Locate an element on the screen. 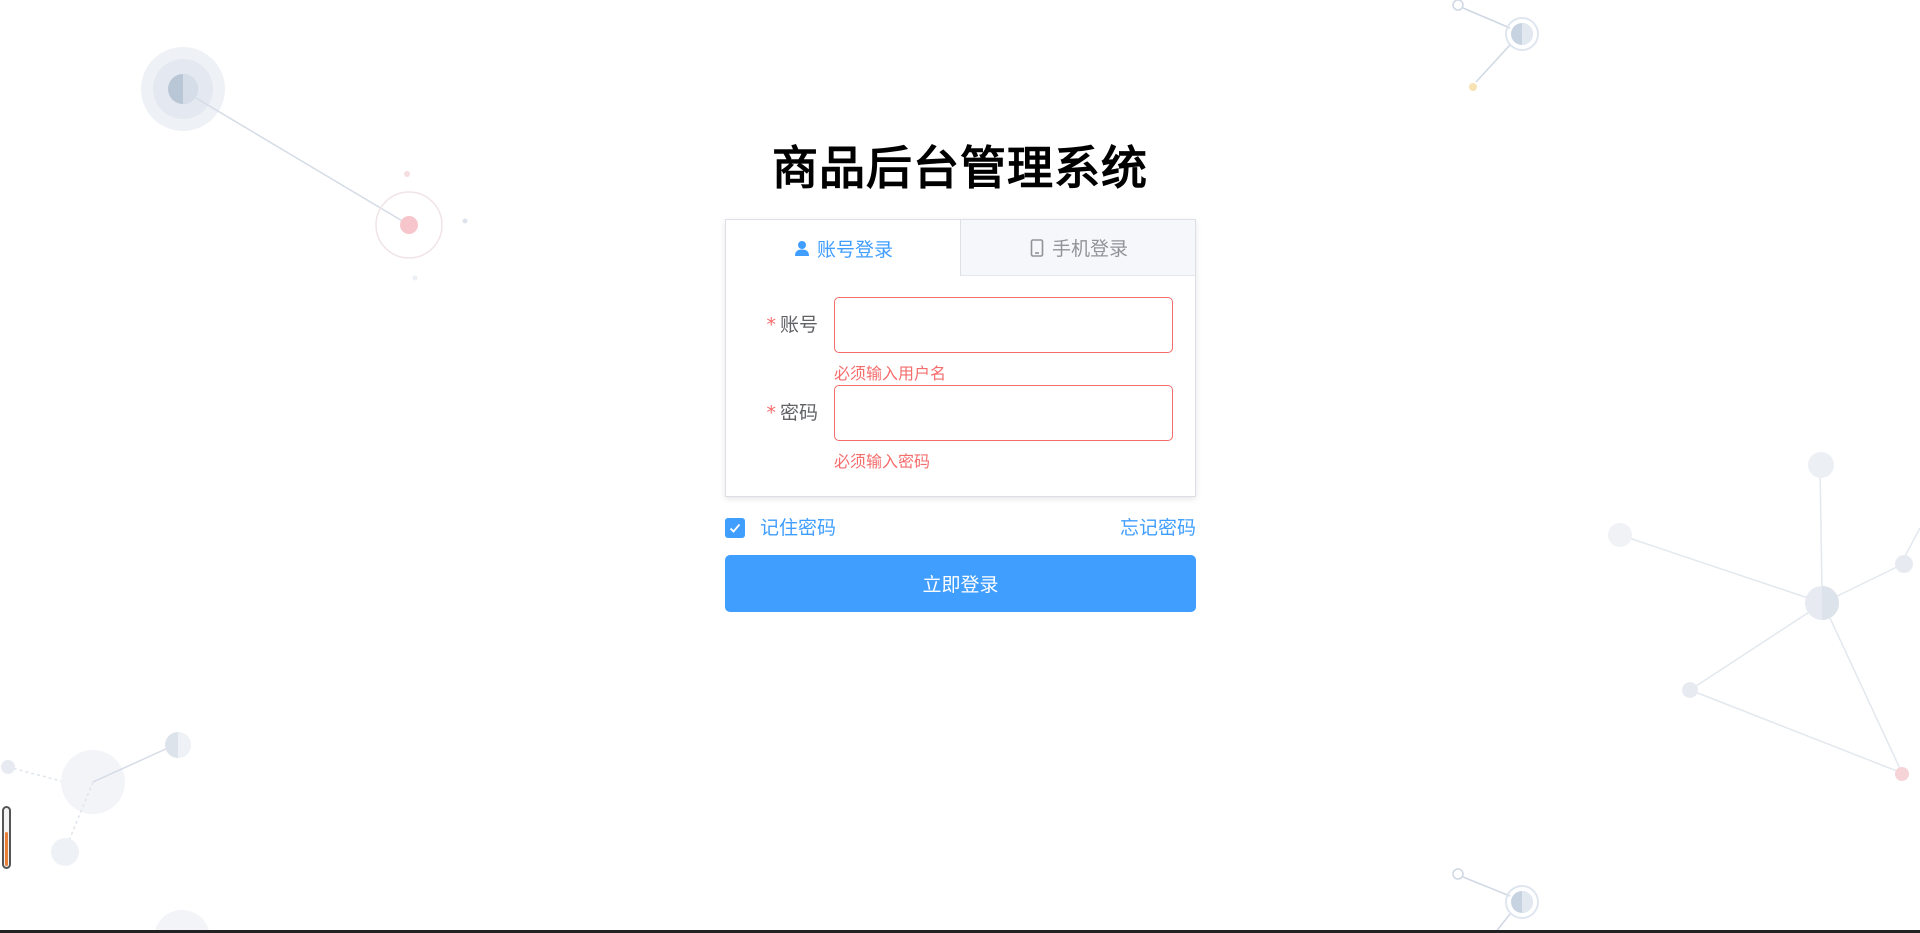  tab-phone-login: 手机登录 is located at coordinates (1078, 248).